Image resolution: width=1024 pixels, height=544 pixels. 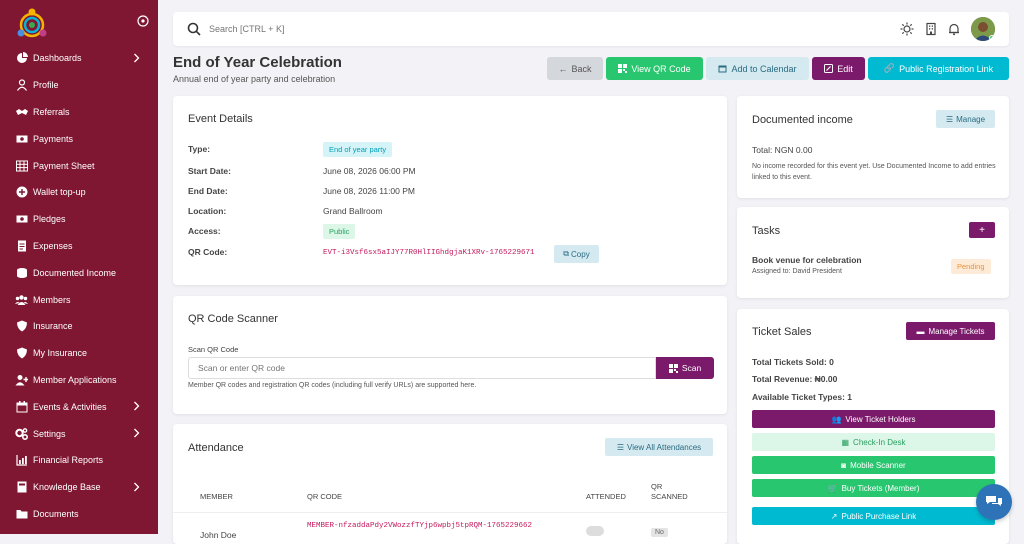 What do you see at coordinates (21, 245) in the screenshot?
I see `document-icon` at bounding box center [21, 245].